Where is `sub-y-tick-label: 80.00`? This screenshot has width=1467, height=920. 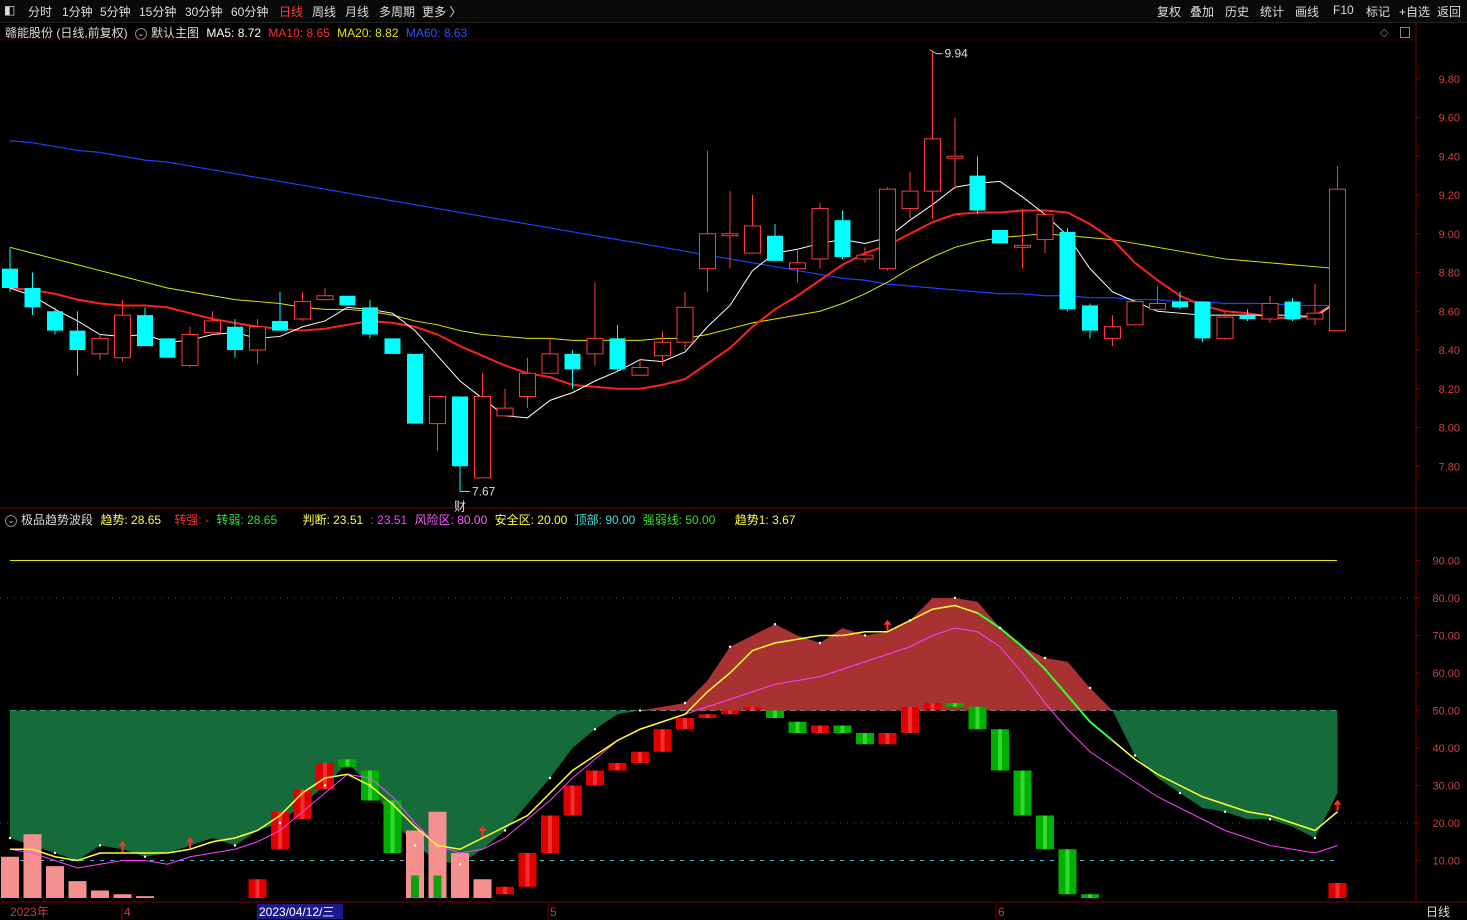
sub-y-tick-label: 80.00 is located at coordinates (1446, 599).